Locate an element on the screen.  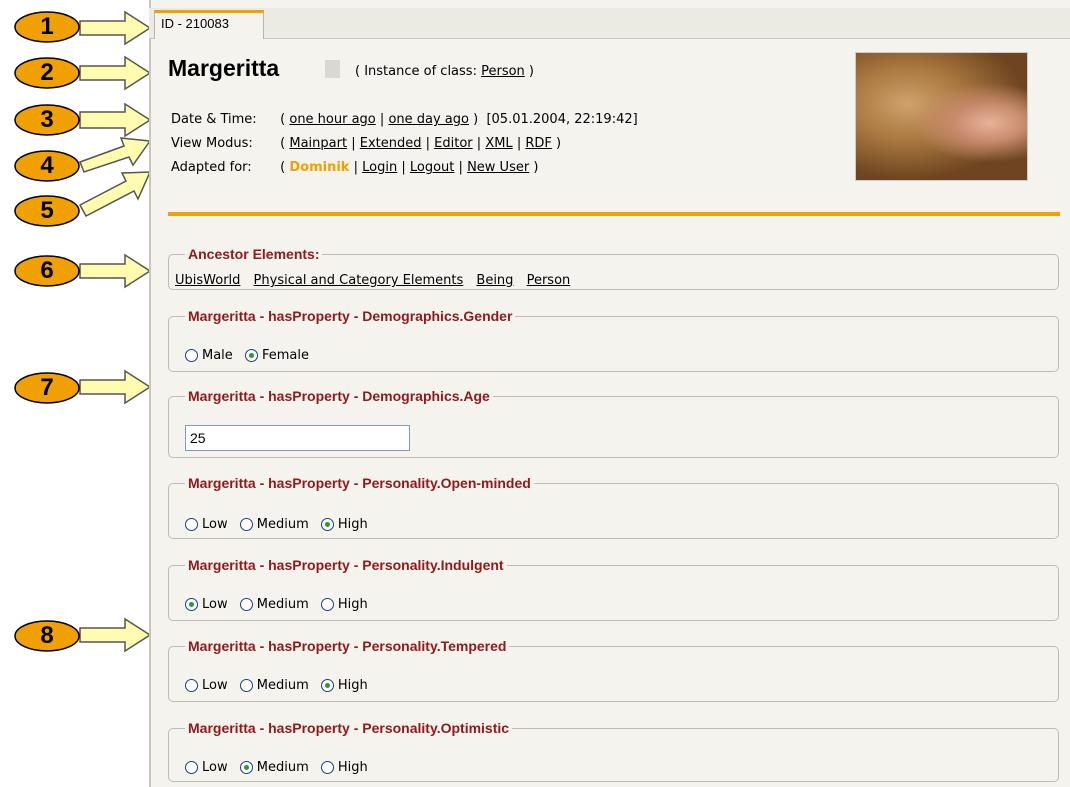
arrow-1-icon is located at coordinates (115, 28).